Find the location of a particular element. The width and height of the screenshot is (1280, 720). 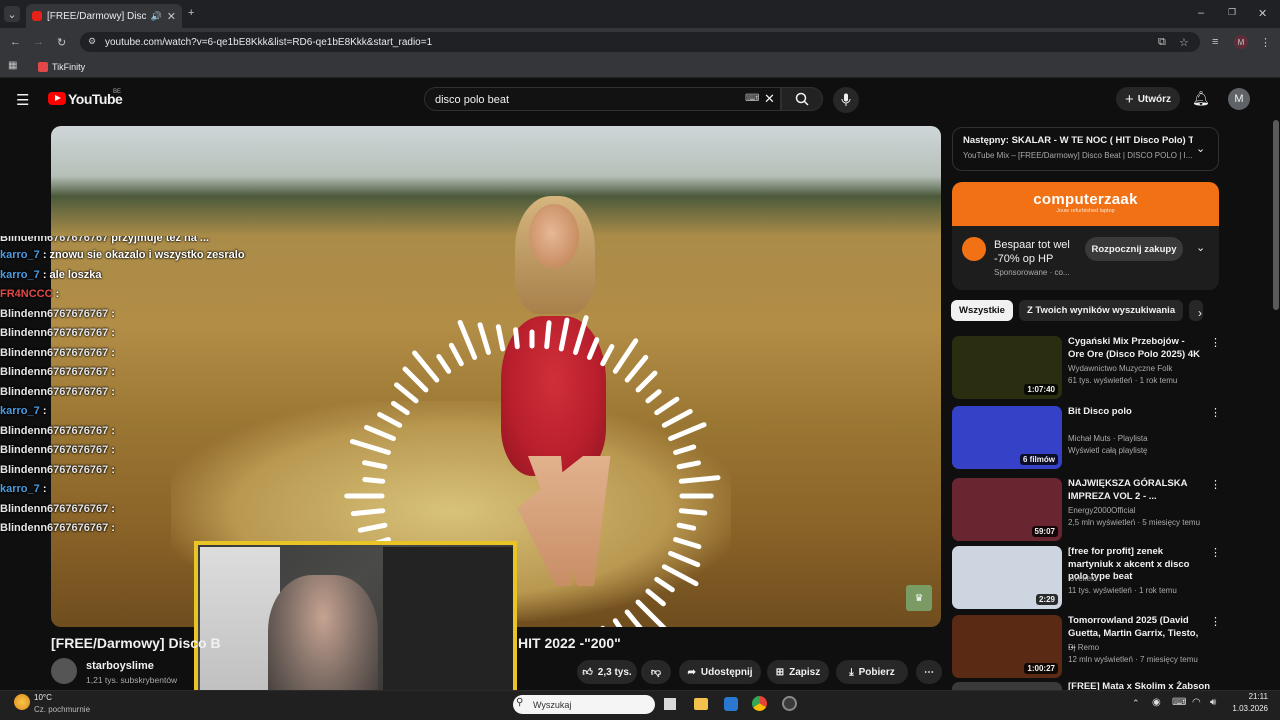

weather-temp: 10°C is located at coordinates (43, 697).